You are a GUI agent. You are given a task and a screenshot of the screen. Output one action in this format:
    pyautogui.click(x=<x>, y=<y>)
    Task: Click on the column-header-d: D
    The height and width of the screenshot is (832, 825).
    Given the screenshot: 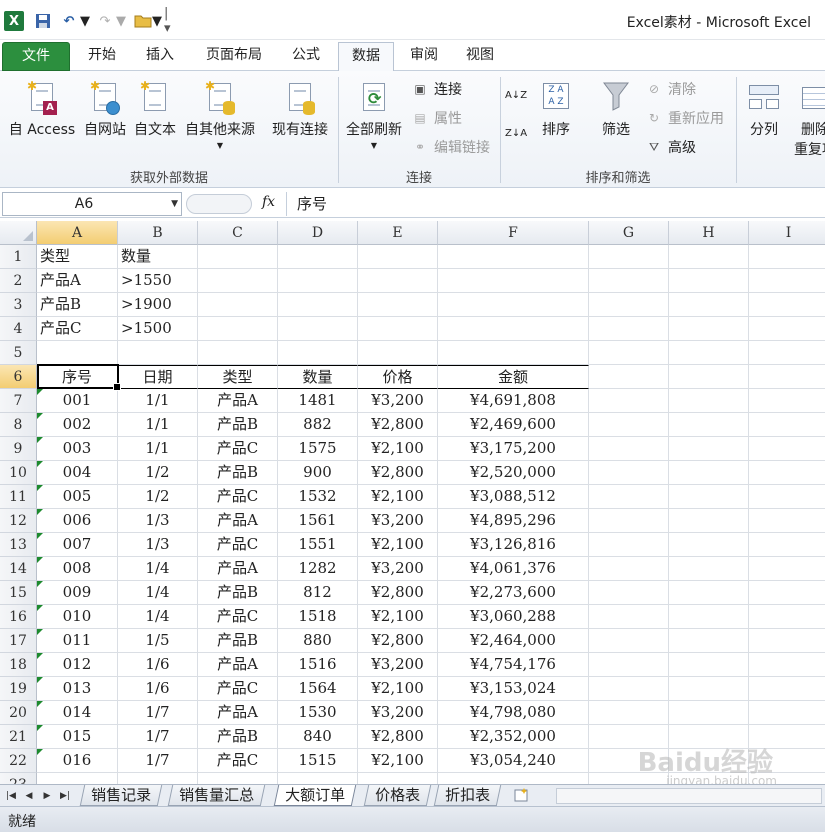 What is the action you would take?
    pyautogui.click(x=318, y=233)
    